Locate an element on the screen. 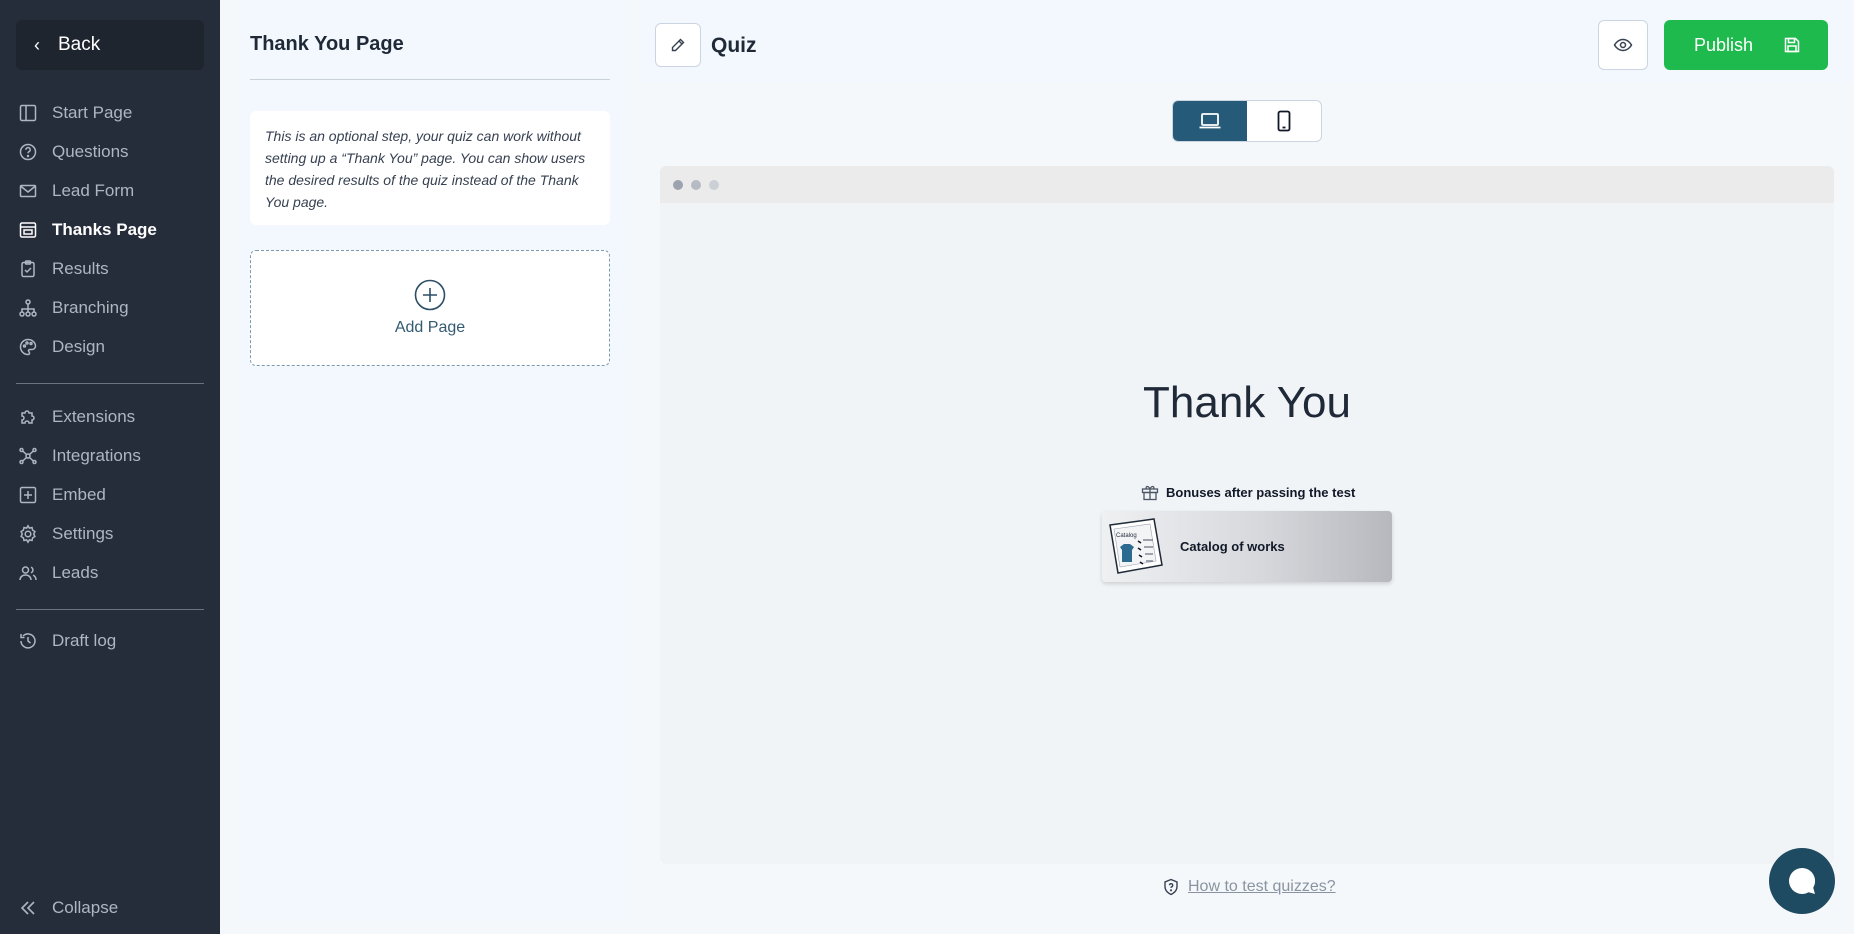 This screenshot has width=1854, height=934. eye-icon is located at coordinates (1623, 45).